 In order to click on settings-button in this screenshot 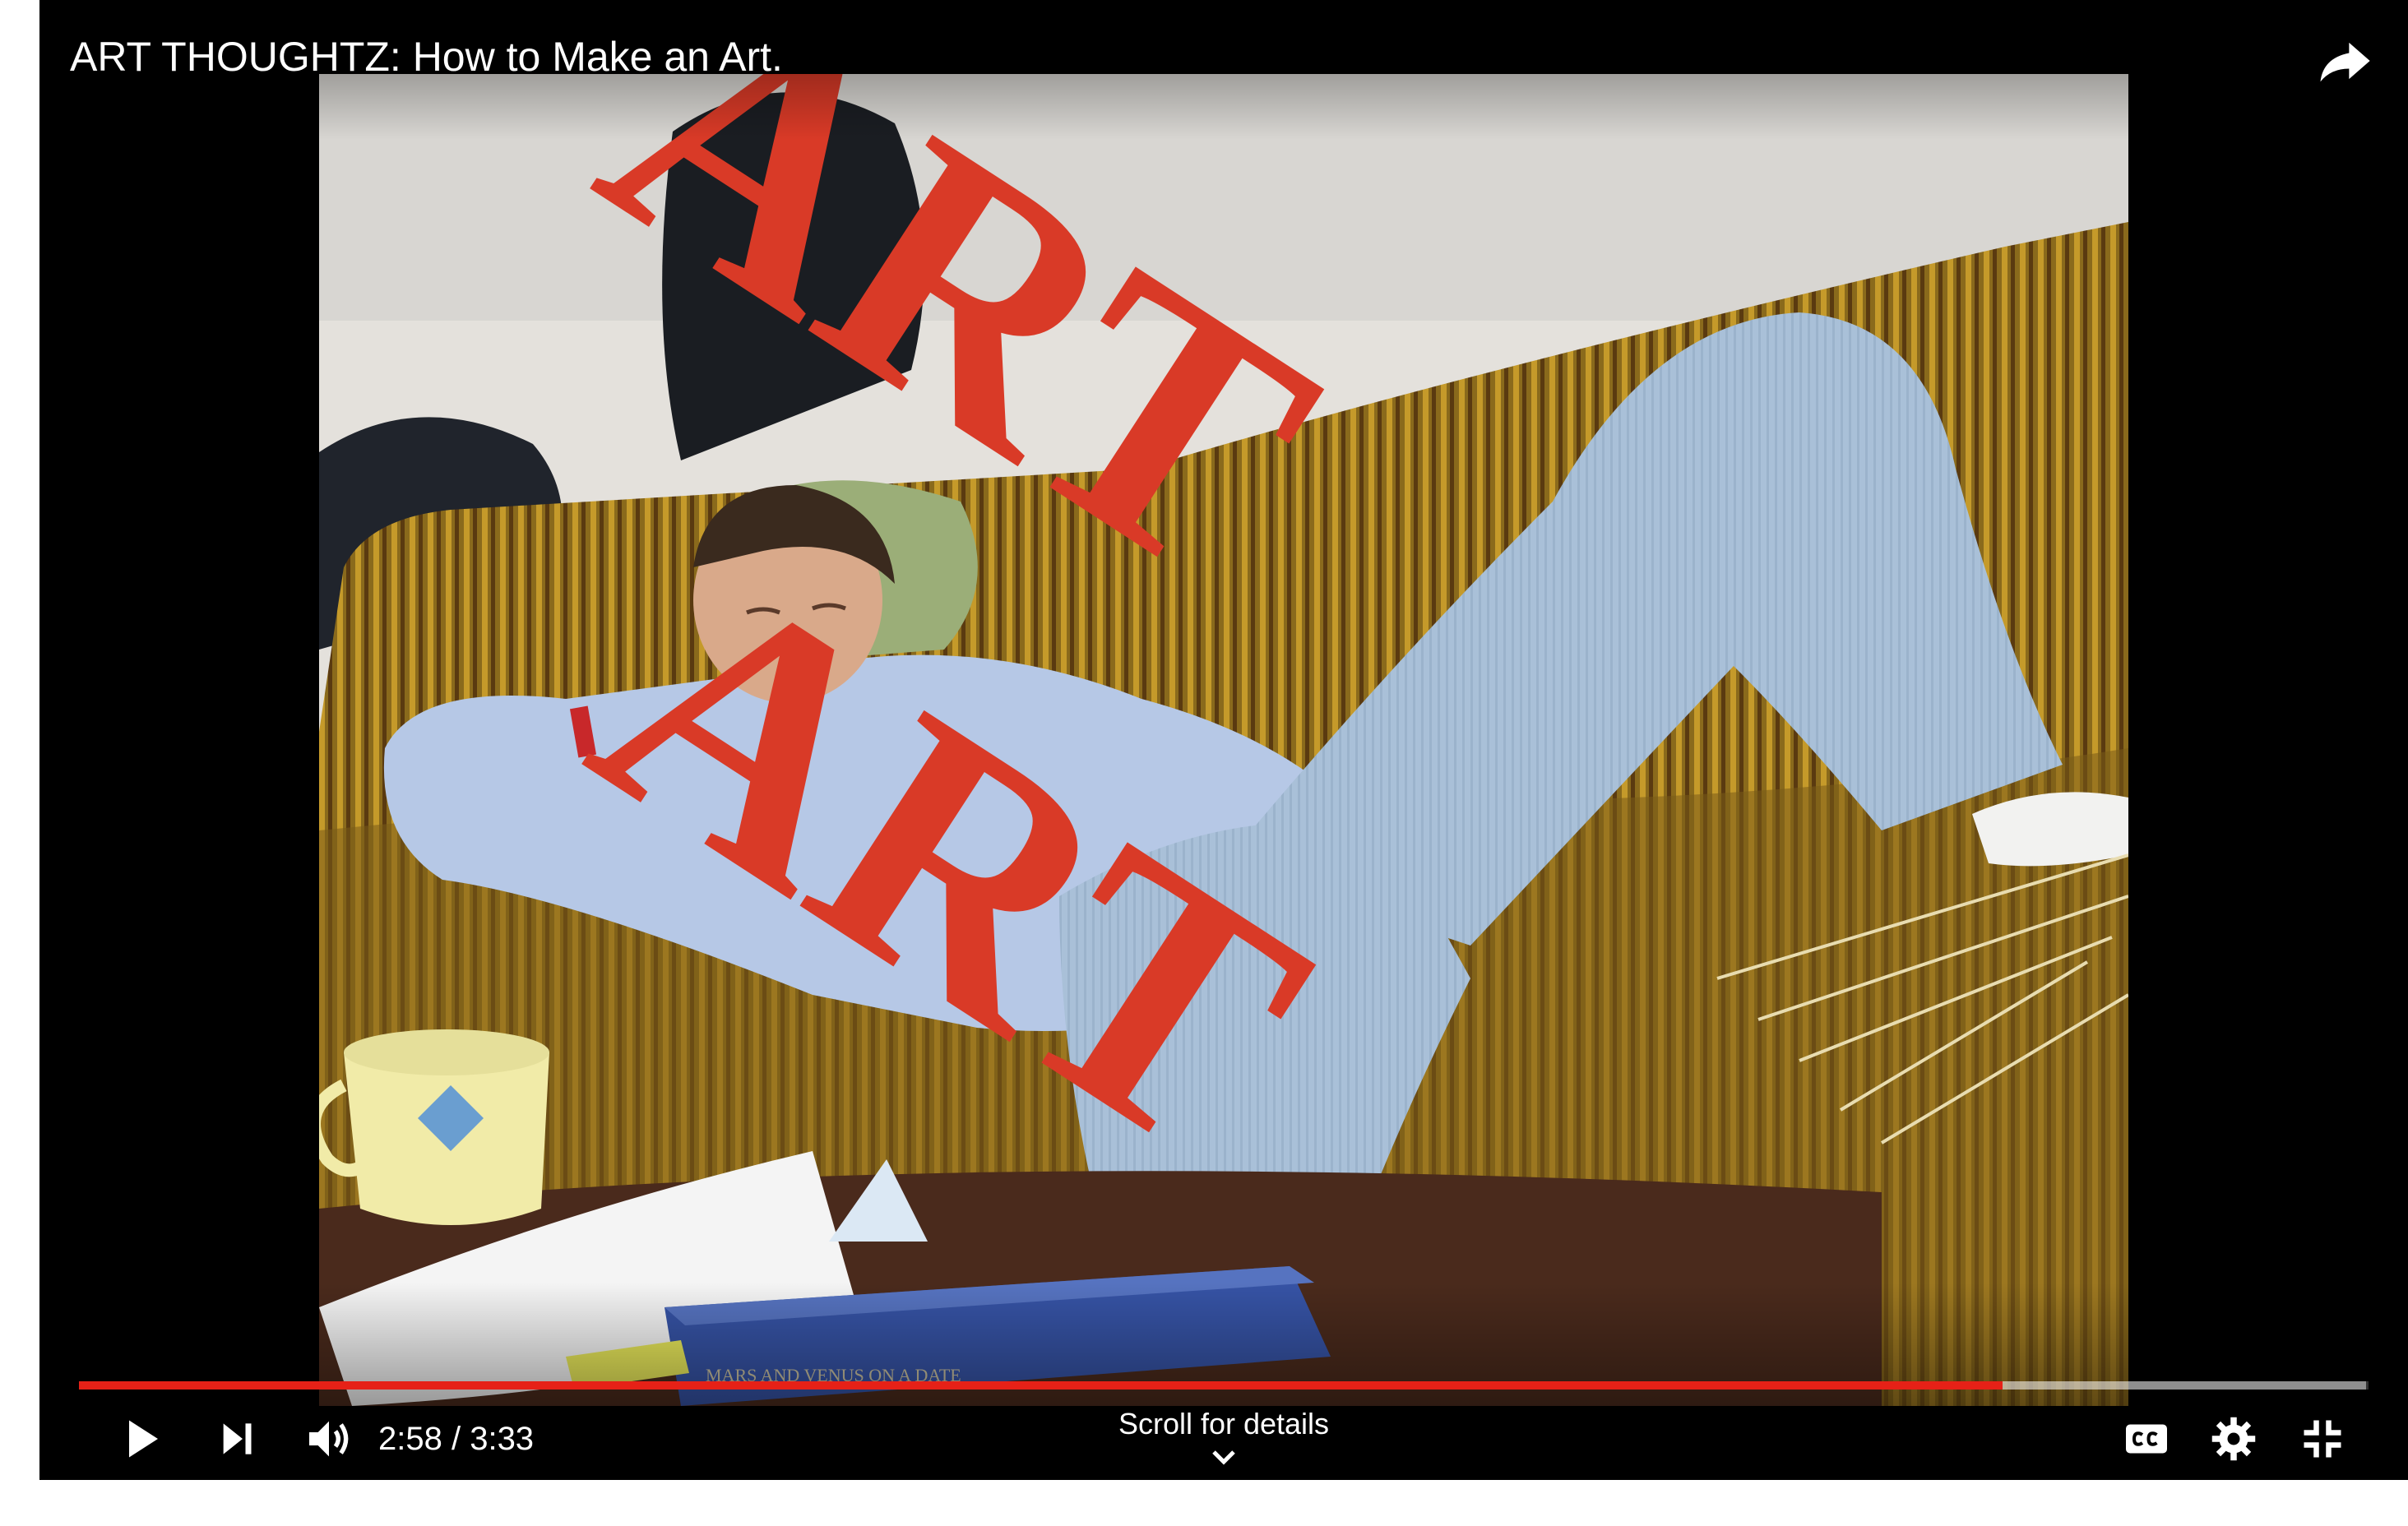, I will do `click(2234, 1439)`.